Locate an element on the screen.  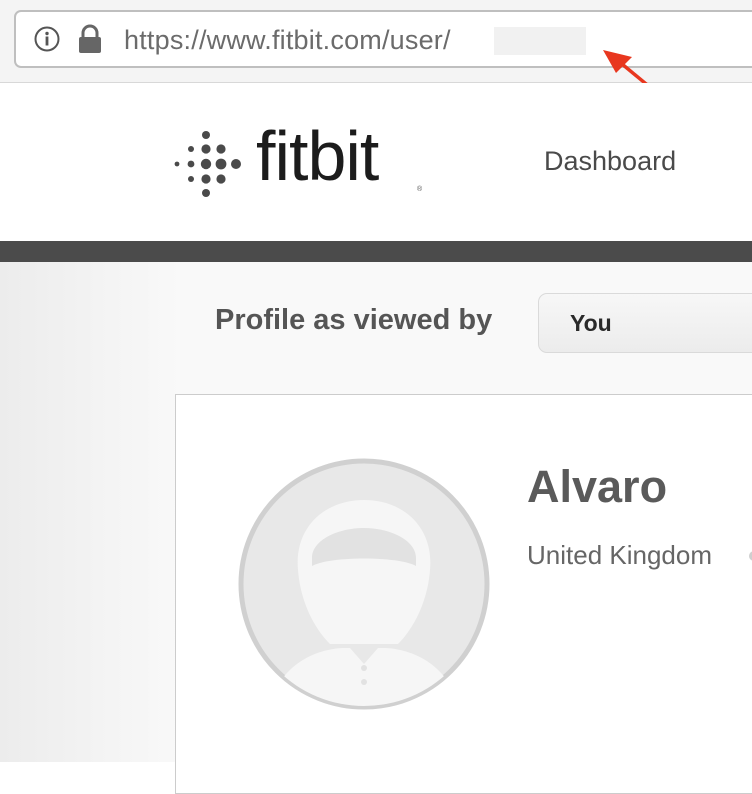
profile-location: United Kingdom is located at coordinates (619, 555).